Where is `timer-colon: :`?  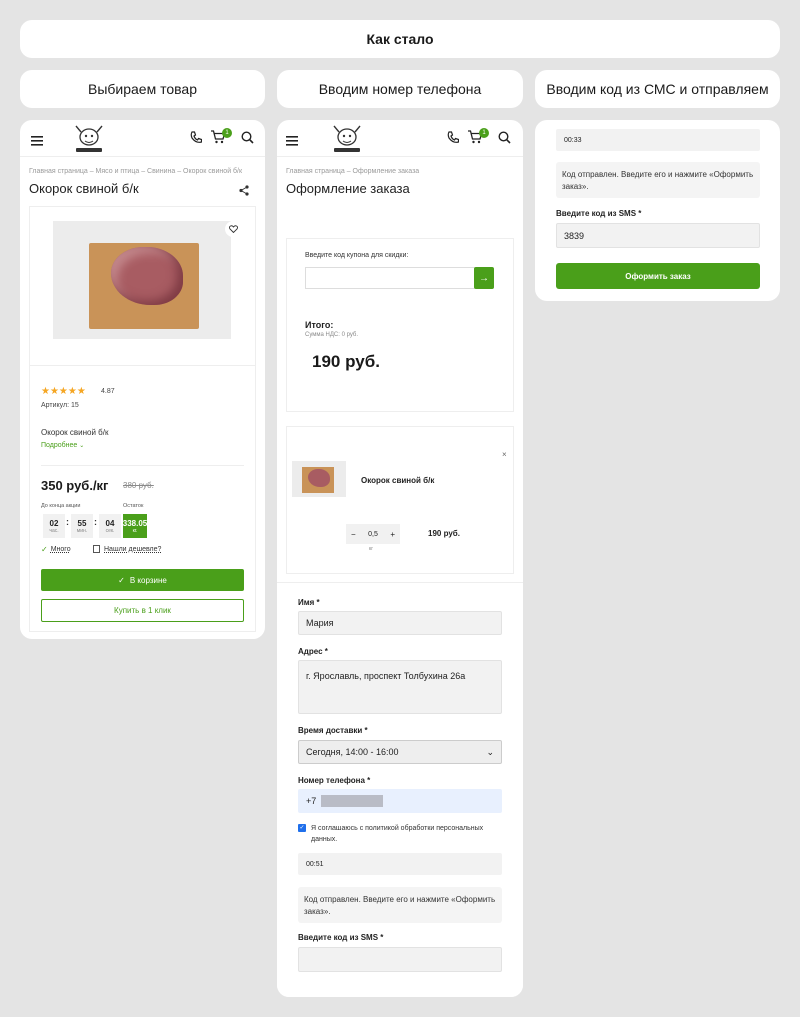 timer-colon: : is located at coordinates (67, 522).